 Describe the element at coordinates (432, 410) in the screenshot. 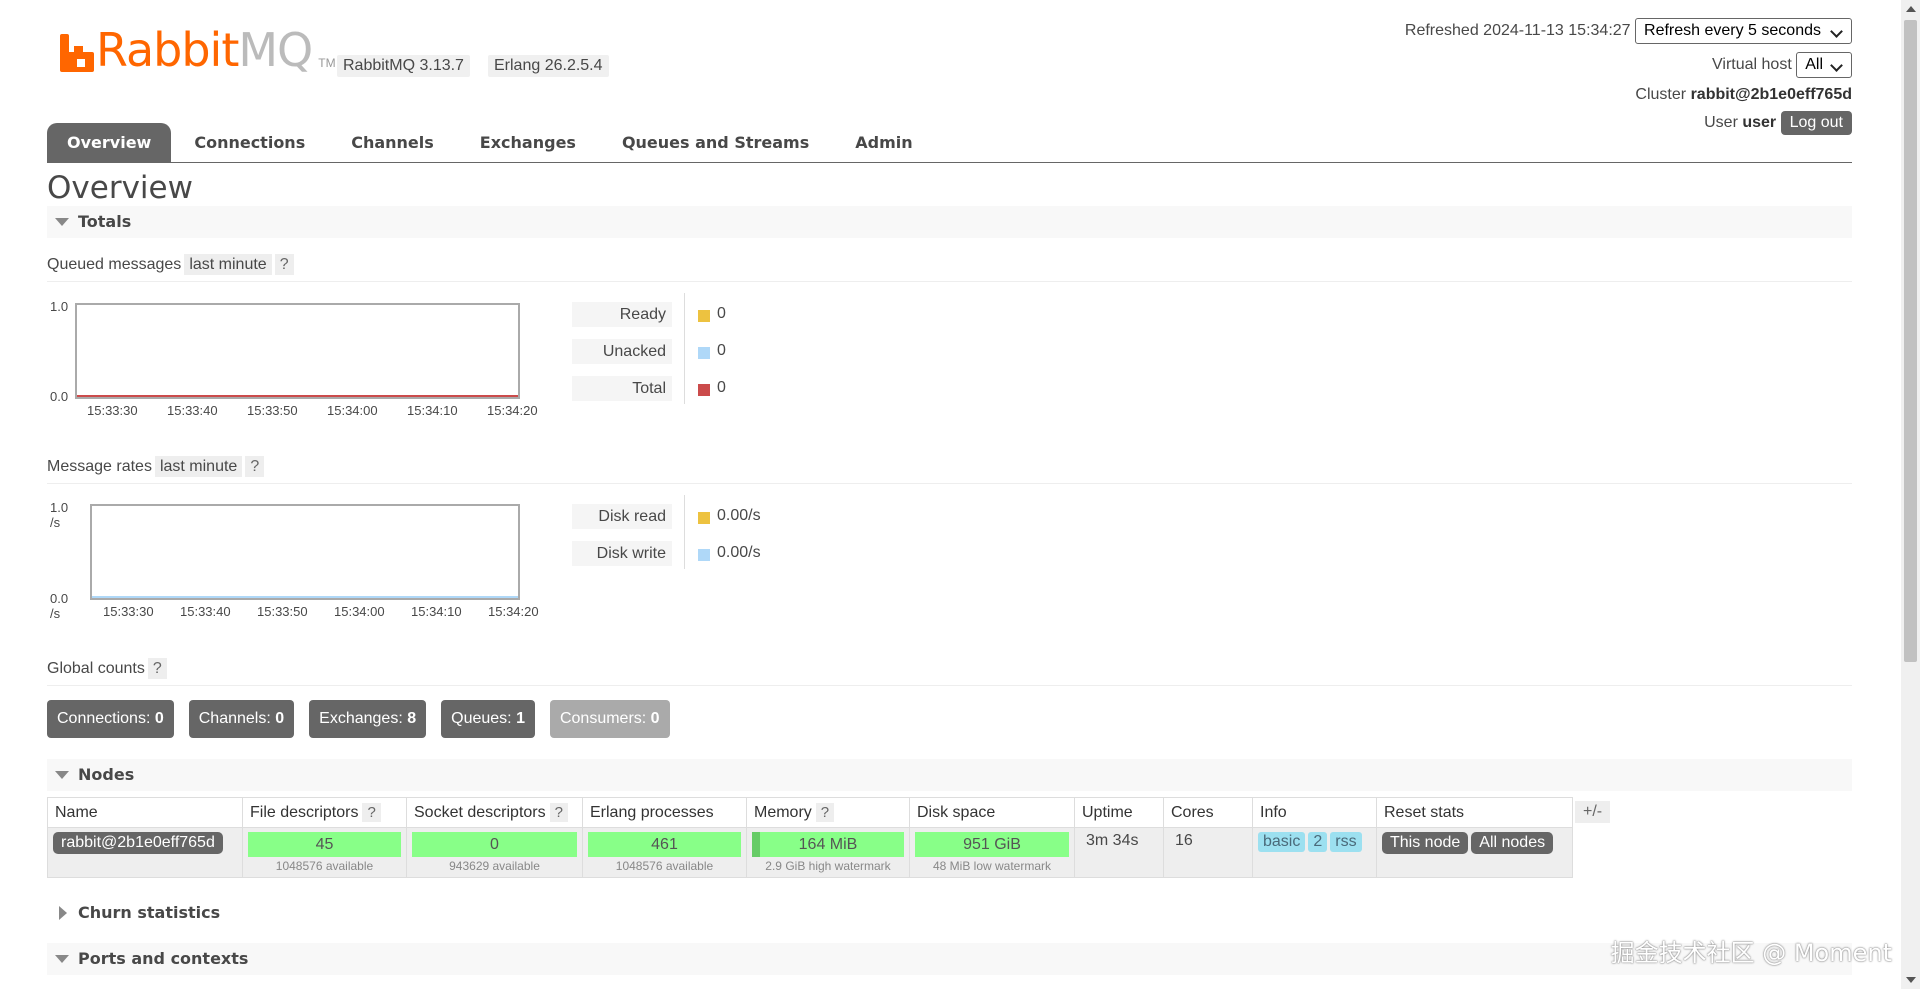

I see `x-tick-label: 15:34:10` at that location.